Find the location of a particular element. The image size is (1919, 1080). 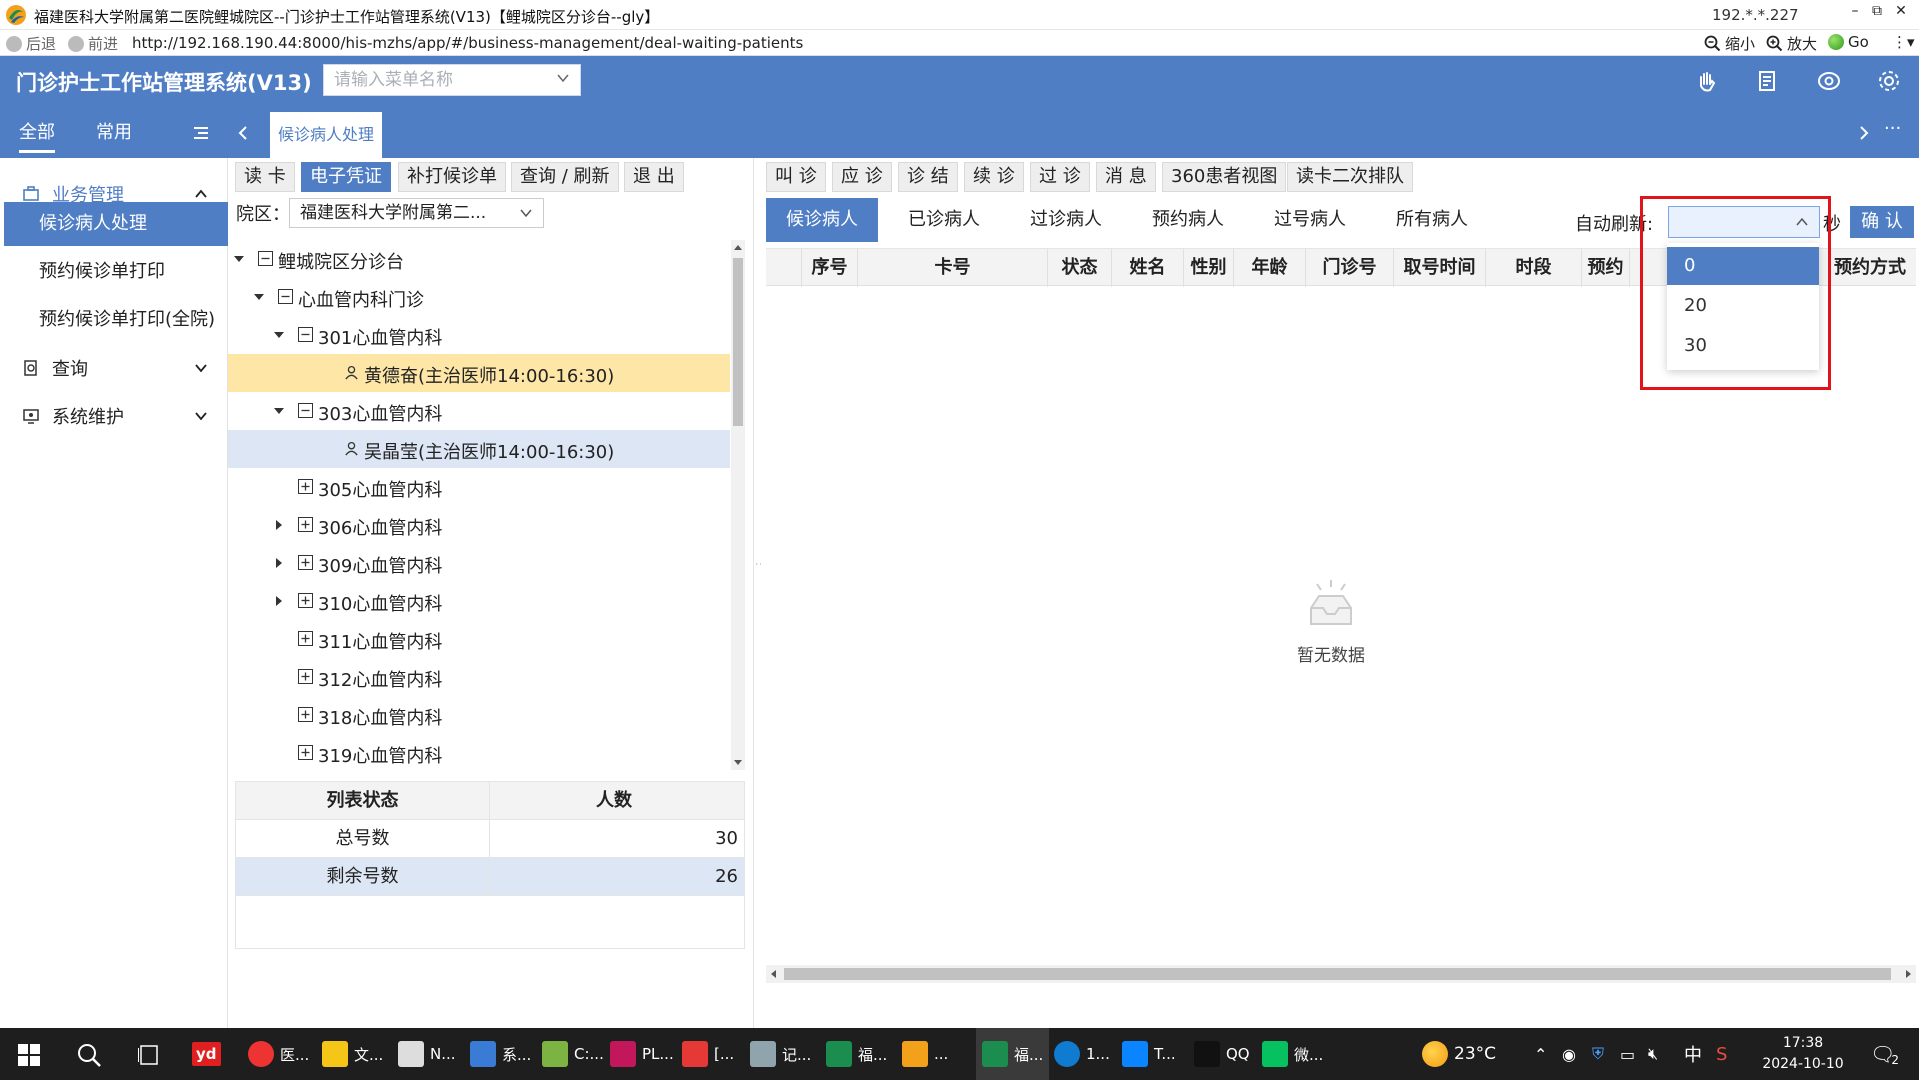

column-header: 年龄 is located at coordinates (1270, 268).